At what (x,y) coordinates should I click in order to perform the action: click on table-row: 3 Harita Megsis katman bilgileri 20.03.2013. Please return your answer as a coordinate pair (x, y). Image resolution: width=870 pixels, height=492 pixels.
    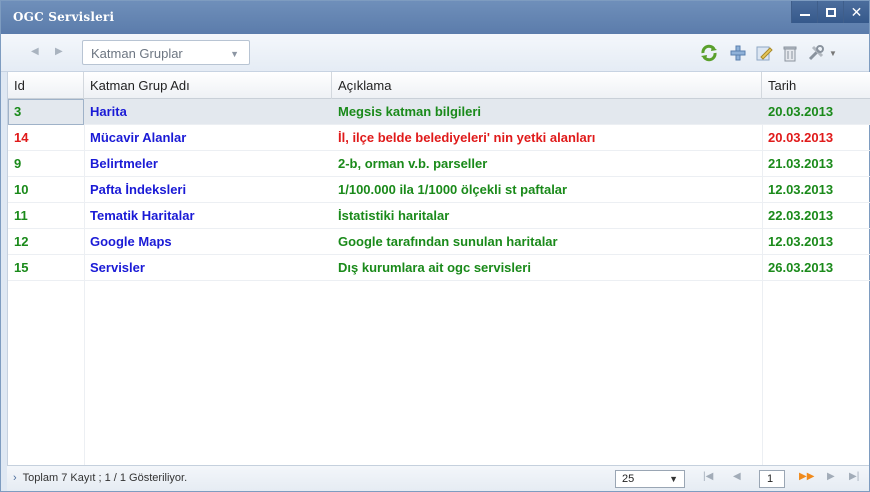
    Looking at the image, I should click on (439, 112).